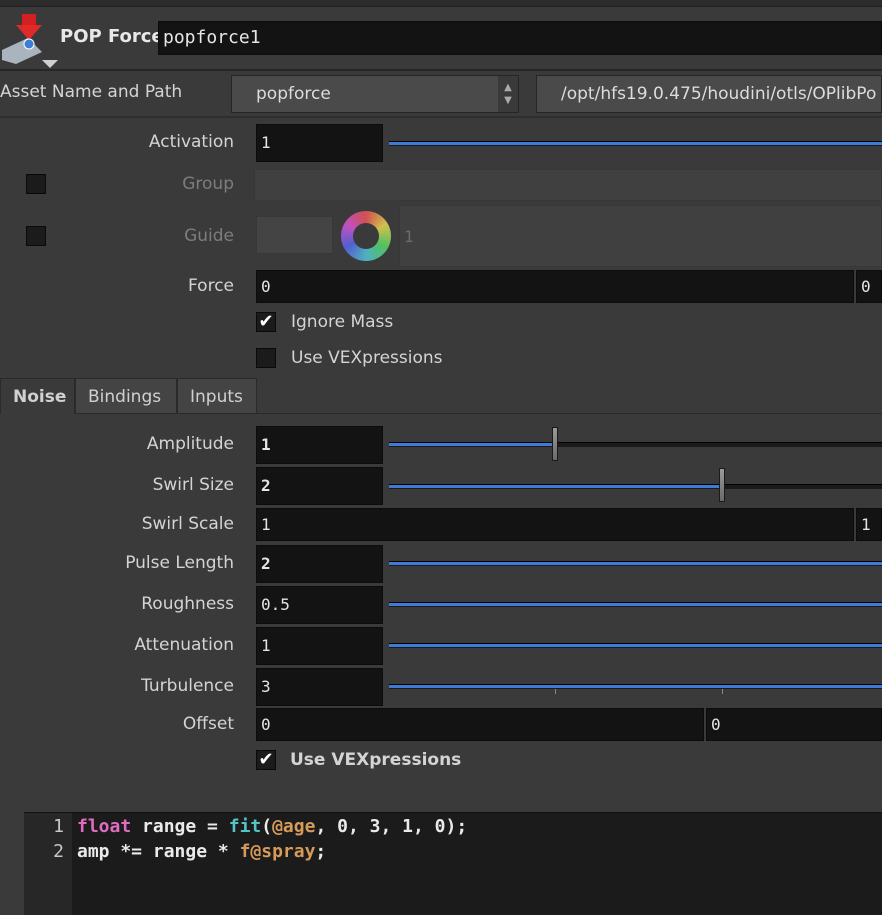  What do you see at coordinates (635, 444) in the screenshot?
I see `amplitude-slider` at bounding box center [635, 444].